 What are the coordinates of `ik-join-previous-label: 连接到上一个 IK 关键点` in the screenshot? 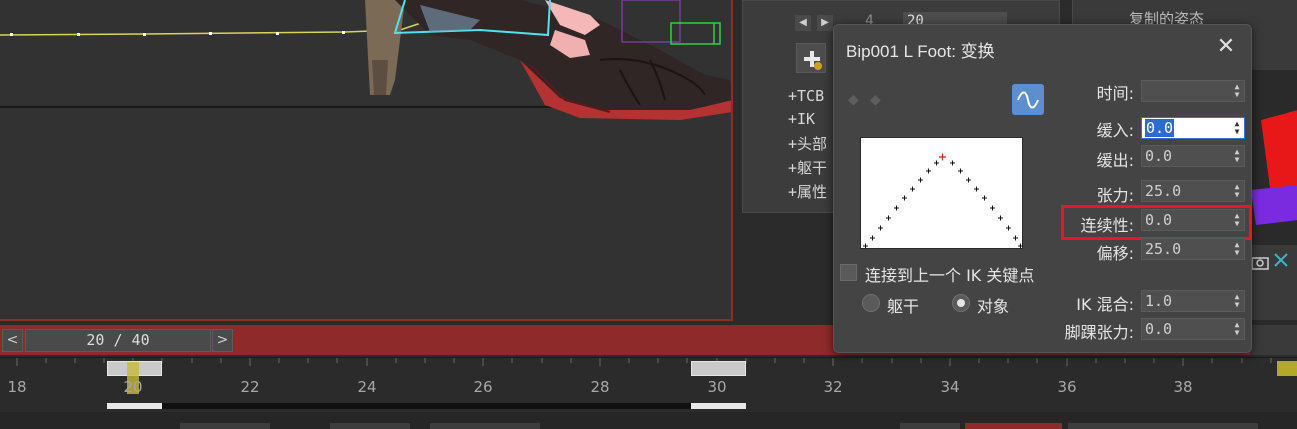 It's located at (950, 275).